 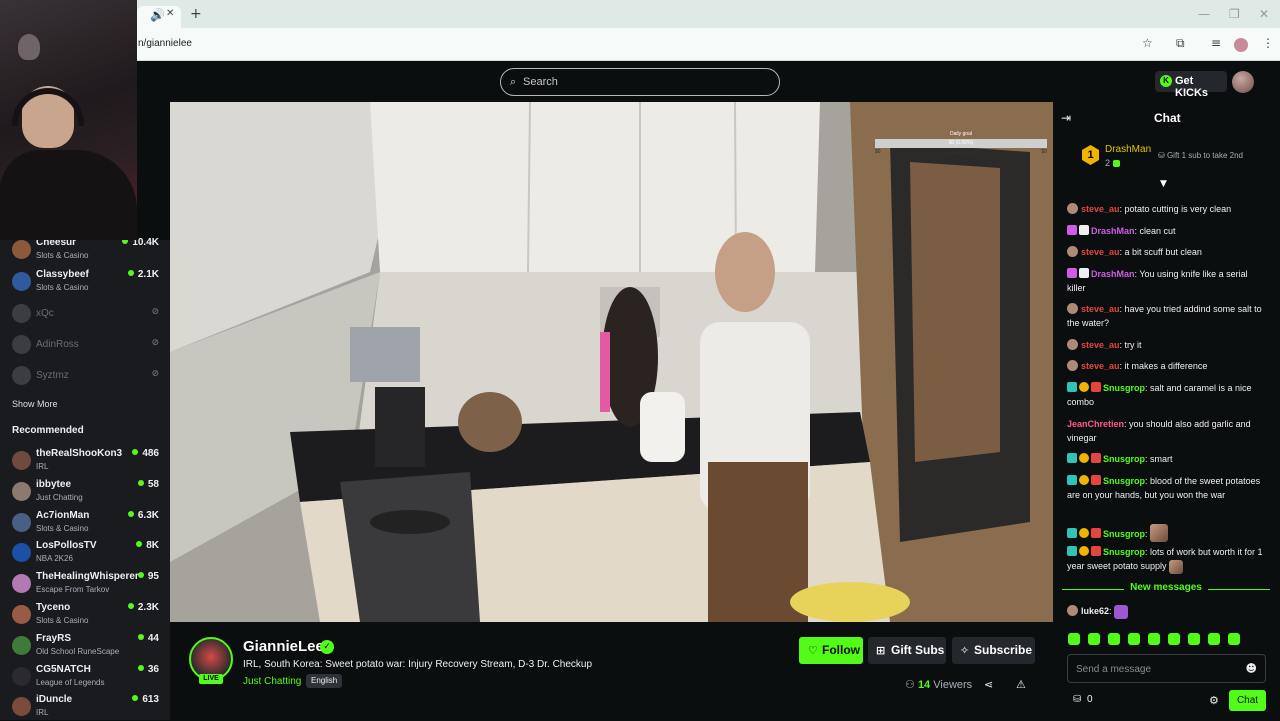 What do you see at coordinates (1161, 155) in the screenshot?
I see `gift-small-icon: ⛁` at bounding box center [1161, 155].